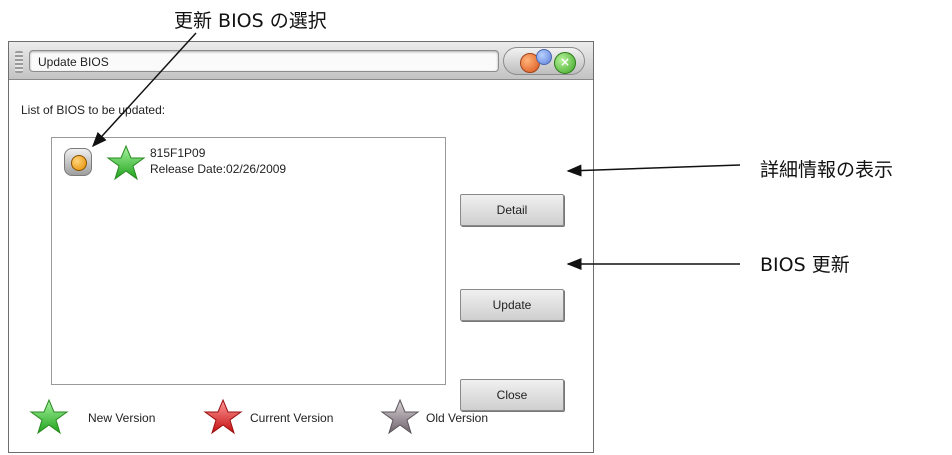 The width and height of the screenshot is (952, 455). I want to click on title-bar: Update BIOS ×, so click(301, 61).